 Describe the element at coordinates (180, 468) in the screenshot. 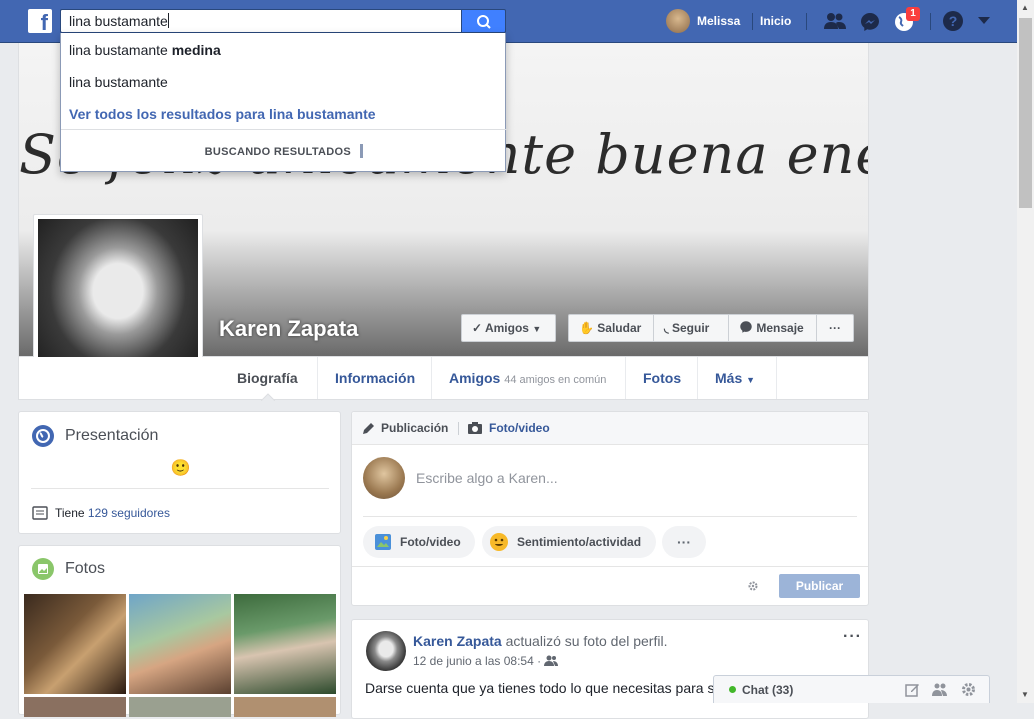

I see `intro-emoji: 🙂` at that location.